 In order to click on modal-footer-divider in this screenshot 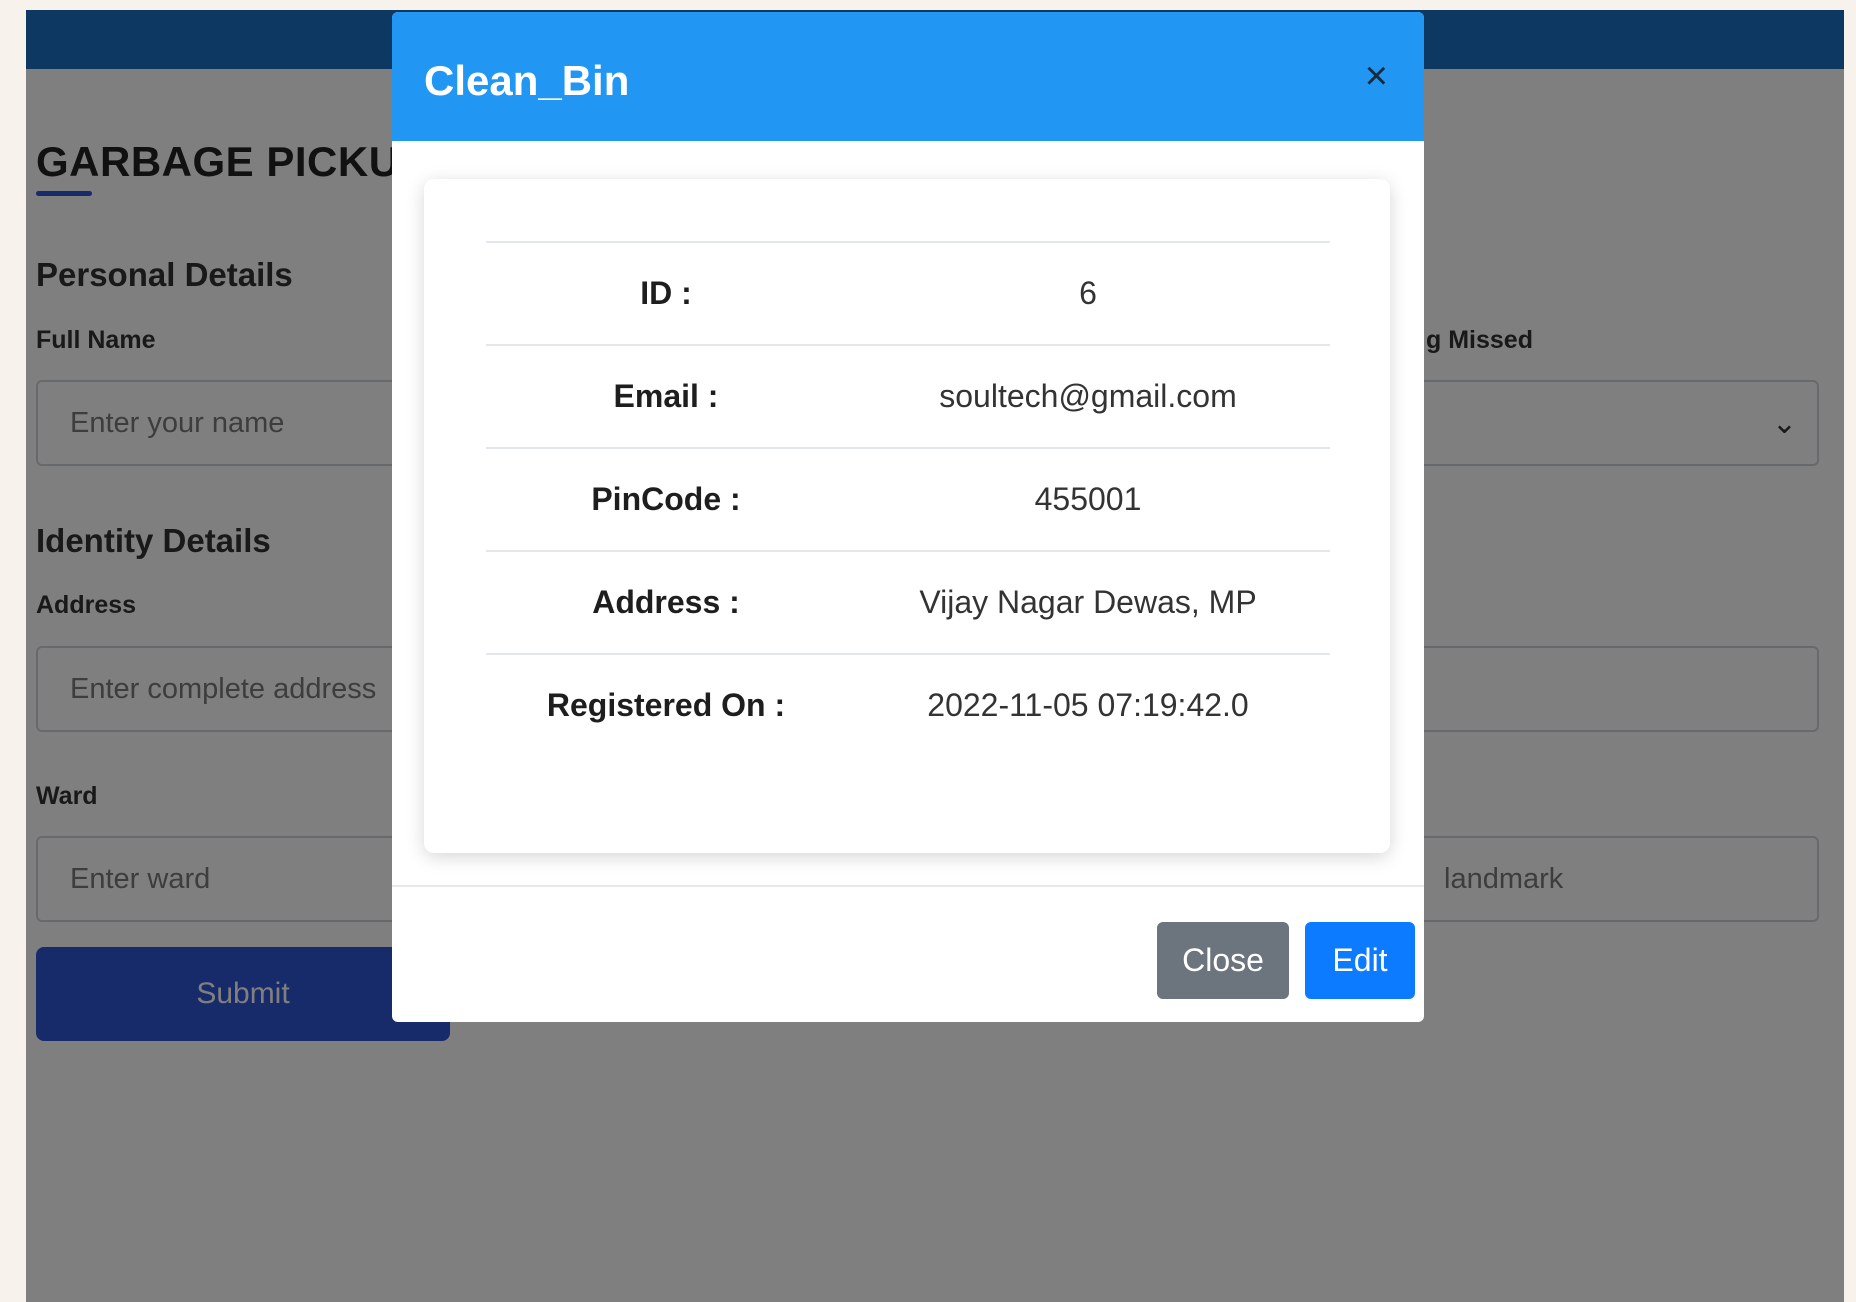, I will do `click(908, 886)`.